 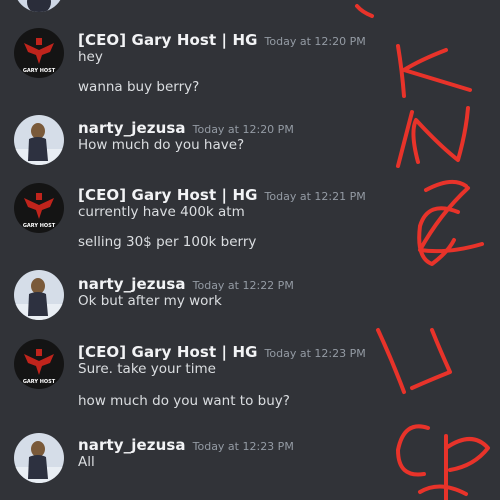 I want to click on message-text: hey, so click(x=90, y=57).